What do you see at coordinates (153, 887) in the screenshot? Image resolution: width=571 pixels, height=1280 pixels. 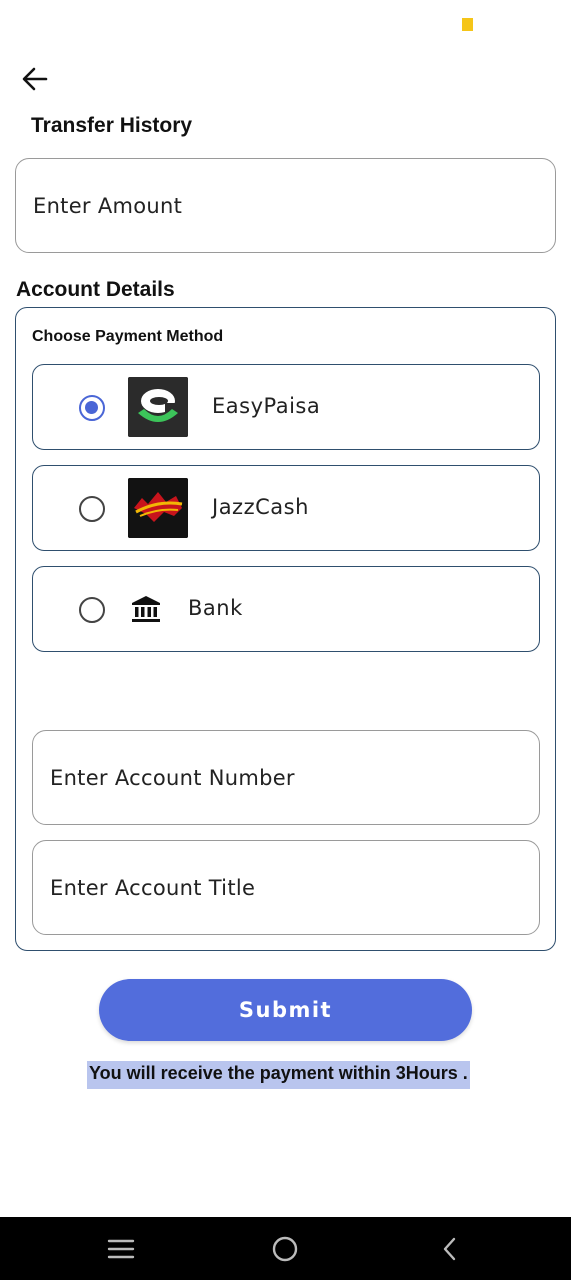 I see `account-title-placeholder: Enter Account Title` at bounding box center [153, 887].